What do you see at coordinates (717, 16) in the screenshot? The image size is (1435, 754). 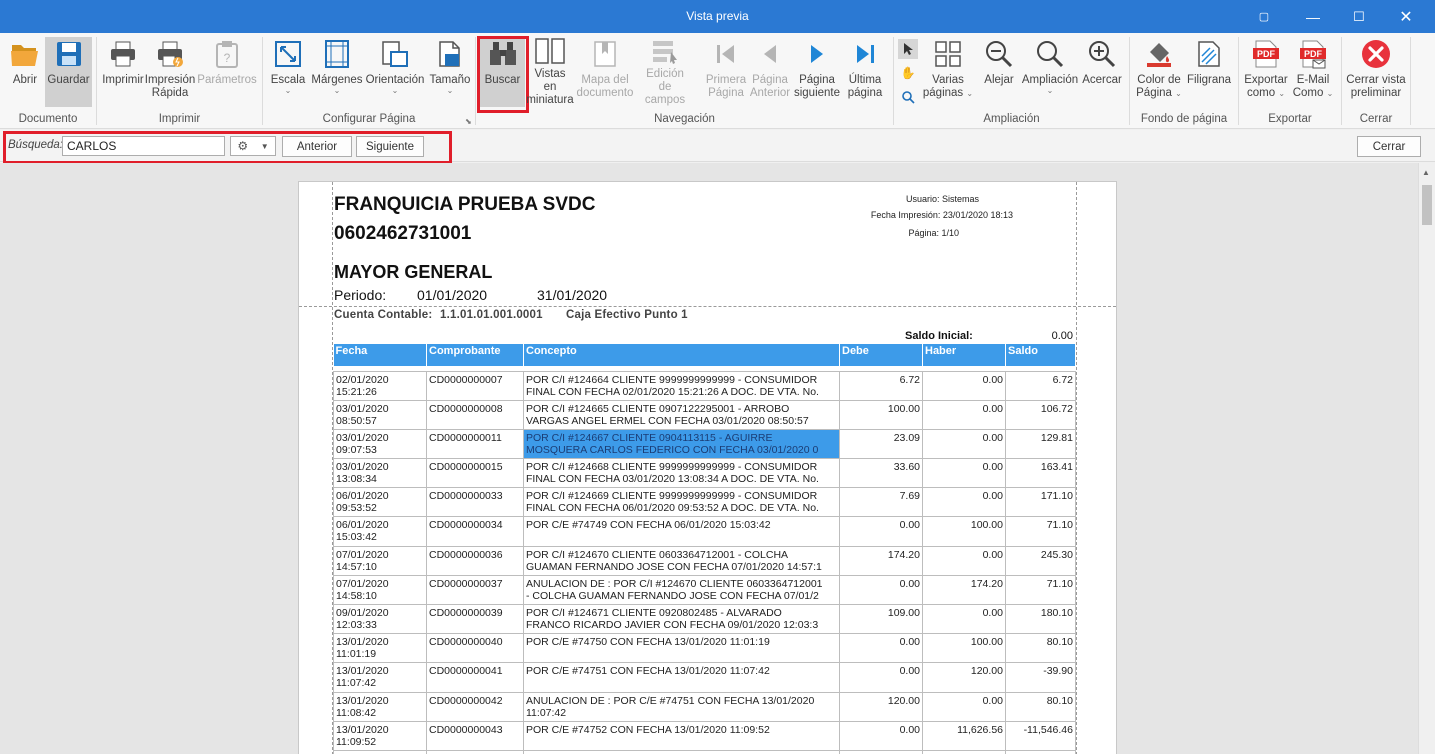 I see `window-title: Vista previa` at bounding box center [717, 16].